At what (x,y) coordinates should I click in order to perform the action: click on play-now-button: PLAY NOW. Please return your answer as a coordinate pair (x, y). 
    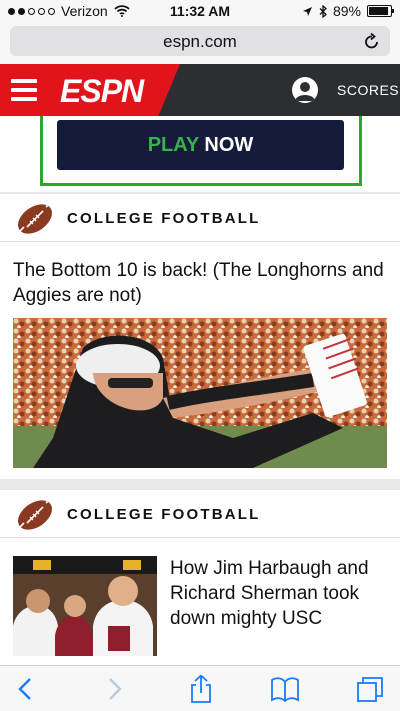
    Looking at the image, I should click on (200, 145).